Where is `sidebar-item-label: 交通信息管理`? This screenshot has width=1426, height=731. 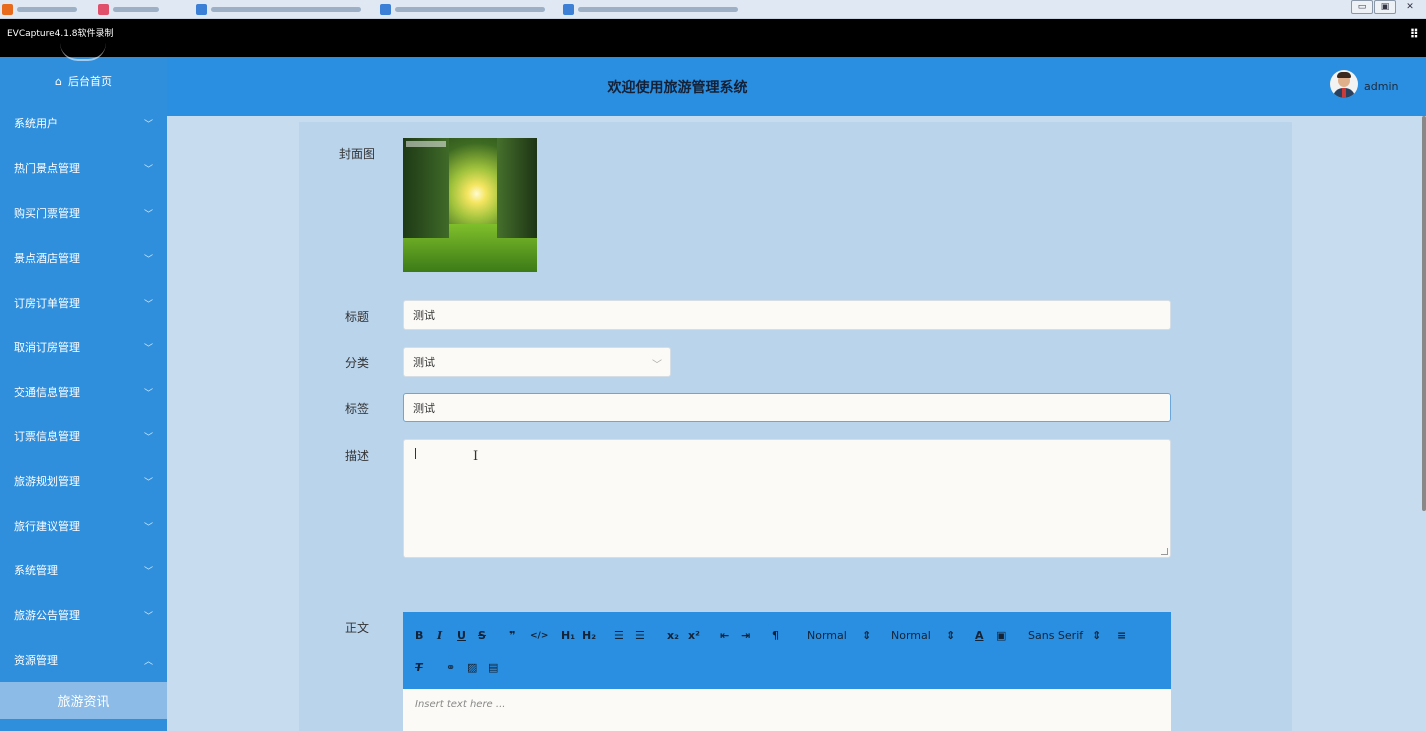
sidebar-item-label: 交通信息管理 is located at coordinates (47, 392).